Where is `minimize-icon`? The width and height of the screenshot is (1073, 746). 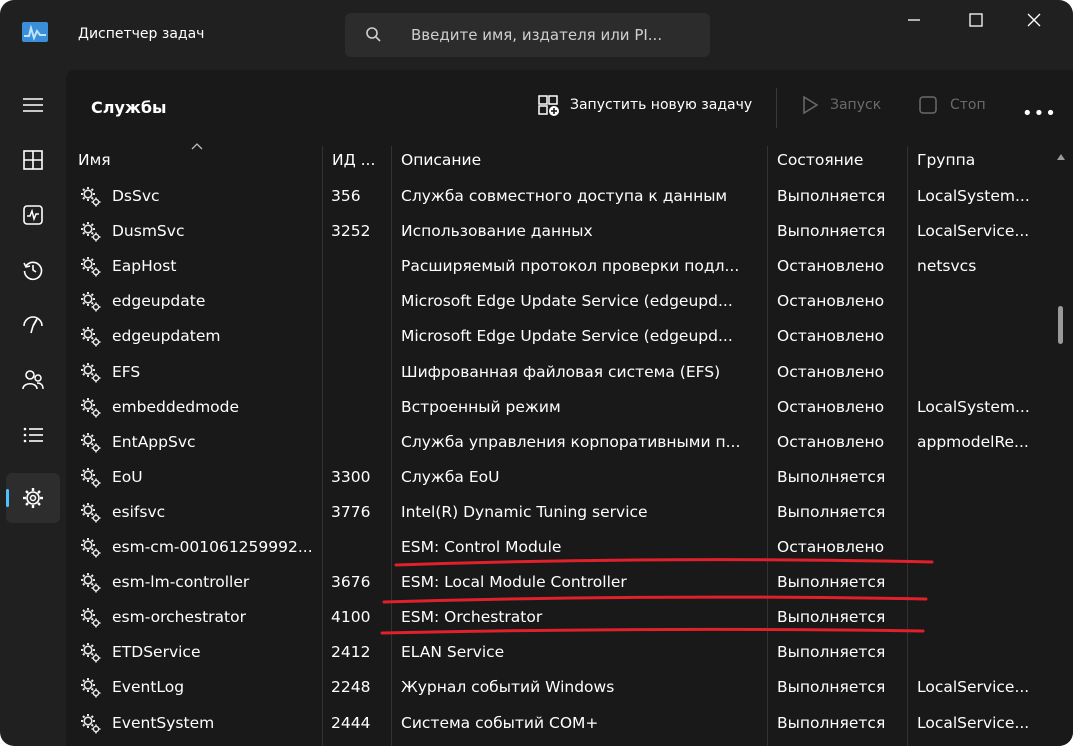 minimize-icon is located at coordinates (914, 20).